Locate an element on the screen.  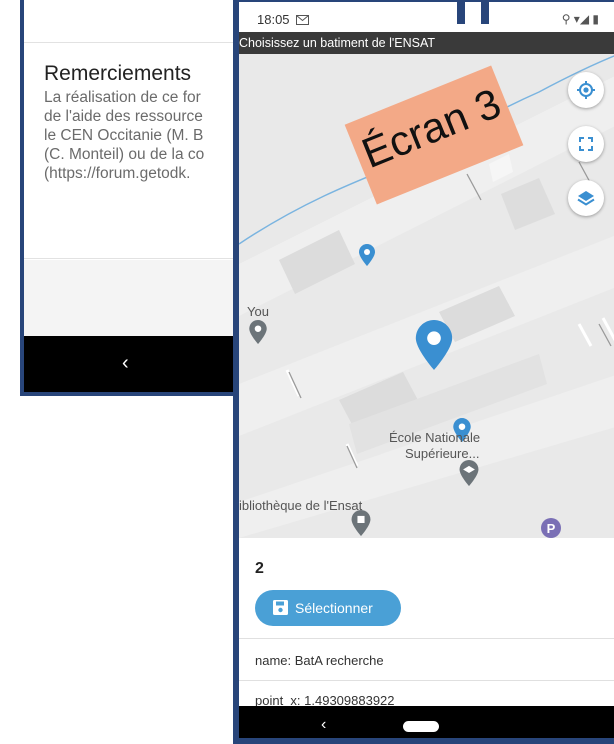
you-label: You is located at coordinates (258, 311).